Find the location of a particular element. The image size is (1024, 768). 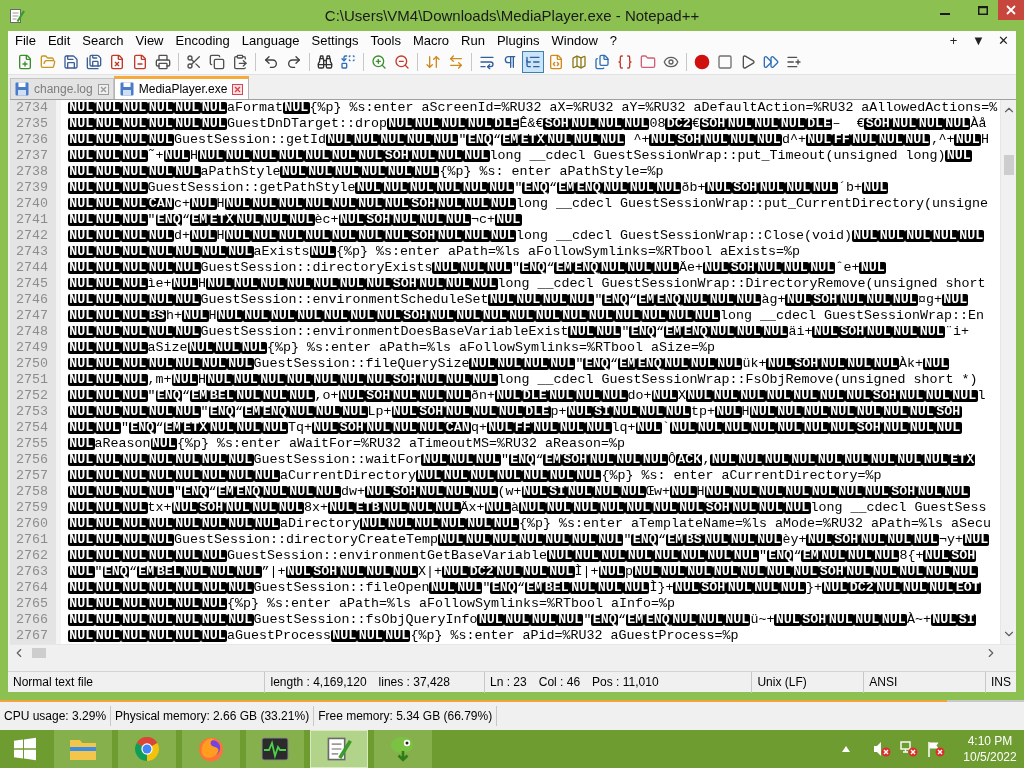

code-text: l is located at coordinates (981, 396).